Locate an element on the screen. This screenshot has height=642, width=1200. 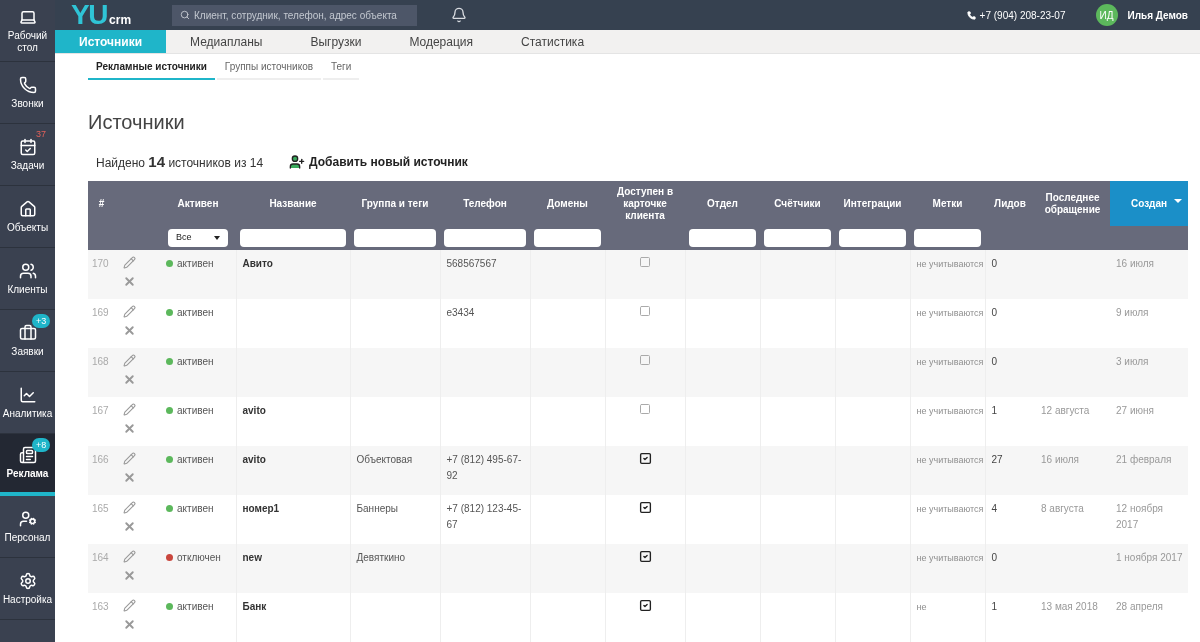
column-header: Последнее обращение is located at coordinates (1072, 203).